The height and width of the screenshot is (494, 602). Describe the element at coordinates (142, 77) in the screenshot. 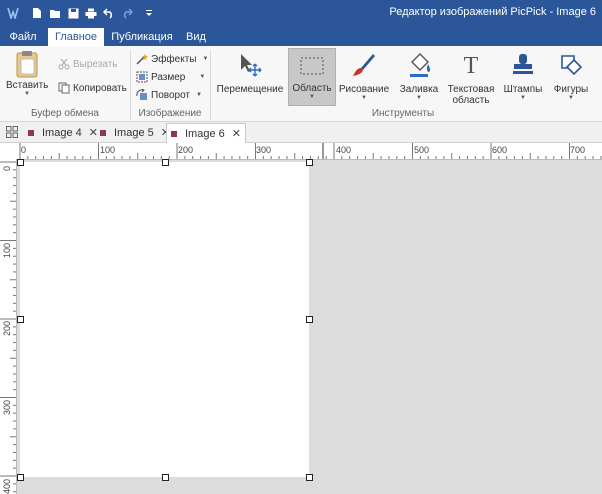

I see `resize-icon` at that location.